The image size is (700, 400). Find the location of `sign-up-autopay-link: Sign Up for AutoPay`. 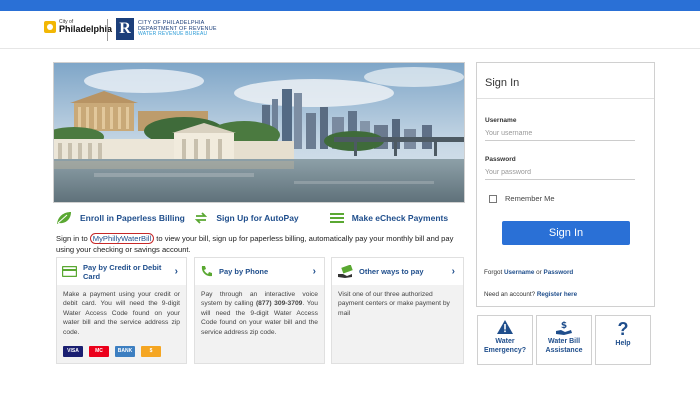

sign-up-autopay-link: Sign Up for AutoPay is located at coordinates (261, 218).